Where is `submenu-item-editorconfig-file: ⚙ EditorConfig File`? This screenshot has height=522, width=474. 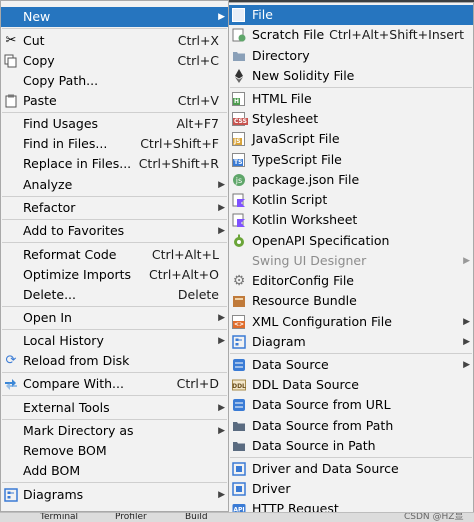
submenu-item-editorconfig-file: ⚙ EditorConfig File is located at coordinates (351, 281).